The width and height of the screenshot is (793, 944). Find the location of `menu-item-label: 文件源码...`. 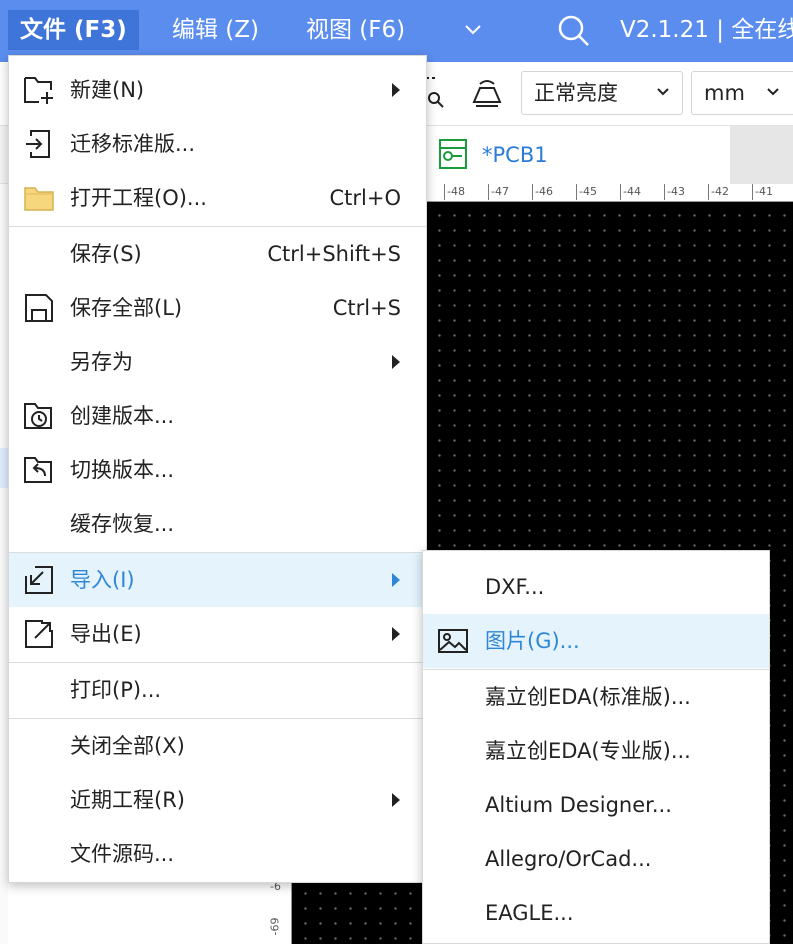

menu-item-label: 文件源码... is located at coordinates (122, 854).